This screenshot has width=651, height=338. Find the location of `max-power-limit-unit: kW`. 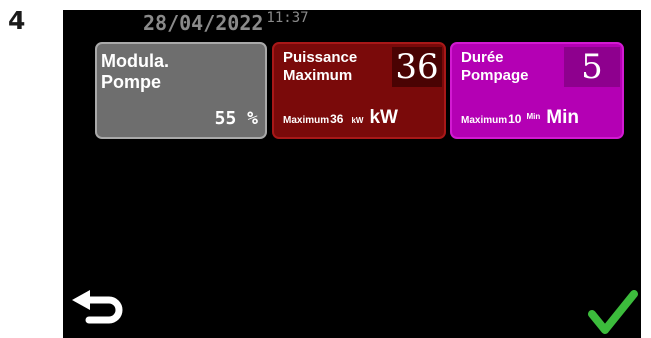

max-power-limit-unit: kW is located at coordinates (357, 120).